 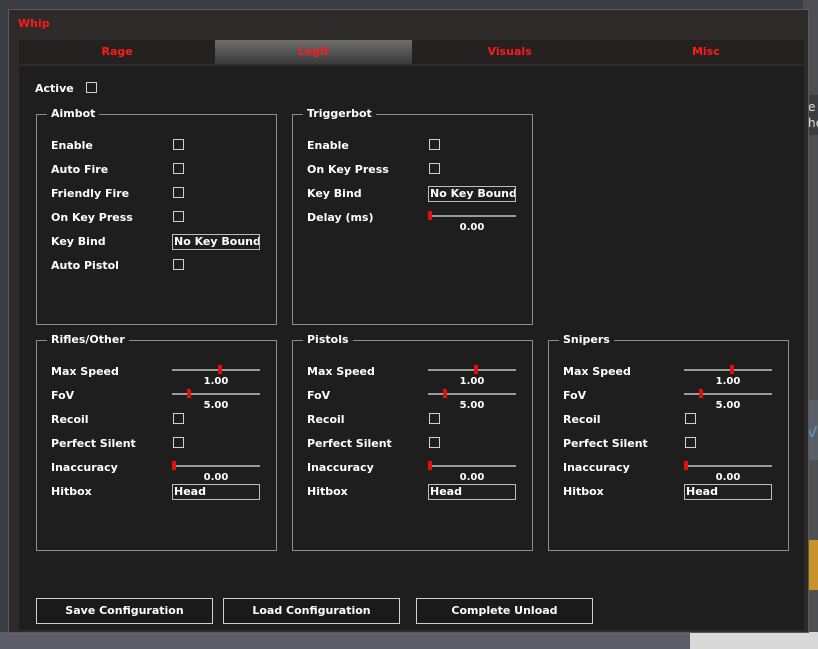 I want to click on snipers-inaccuracy-slider, so click(x=728, y=466).